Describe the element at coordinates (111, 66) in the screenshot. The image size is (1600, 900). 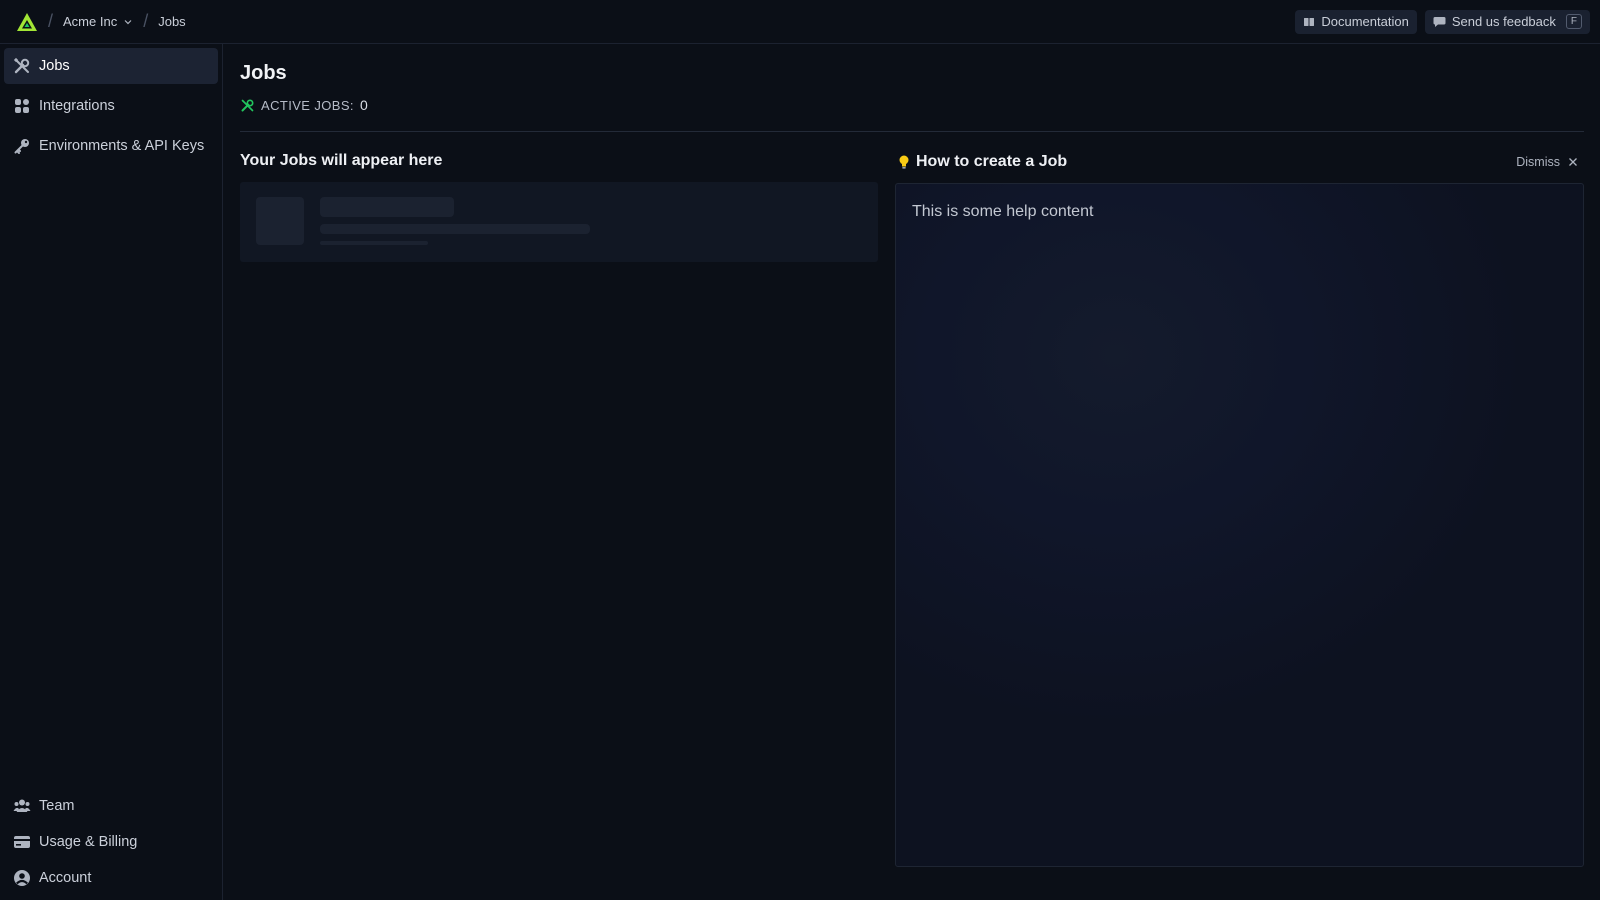
I see `sidebar-item-jobs: Jobs` at that location.